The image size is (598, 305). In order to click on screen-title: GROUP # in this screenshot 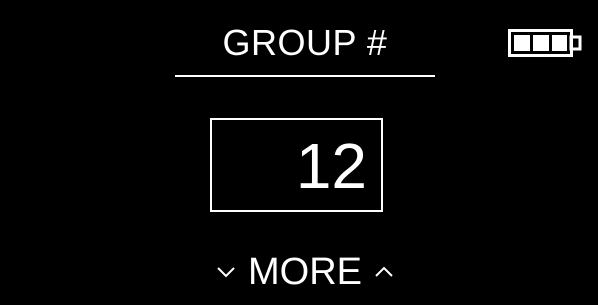, I will do `click(305, 42)`.